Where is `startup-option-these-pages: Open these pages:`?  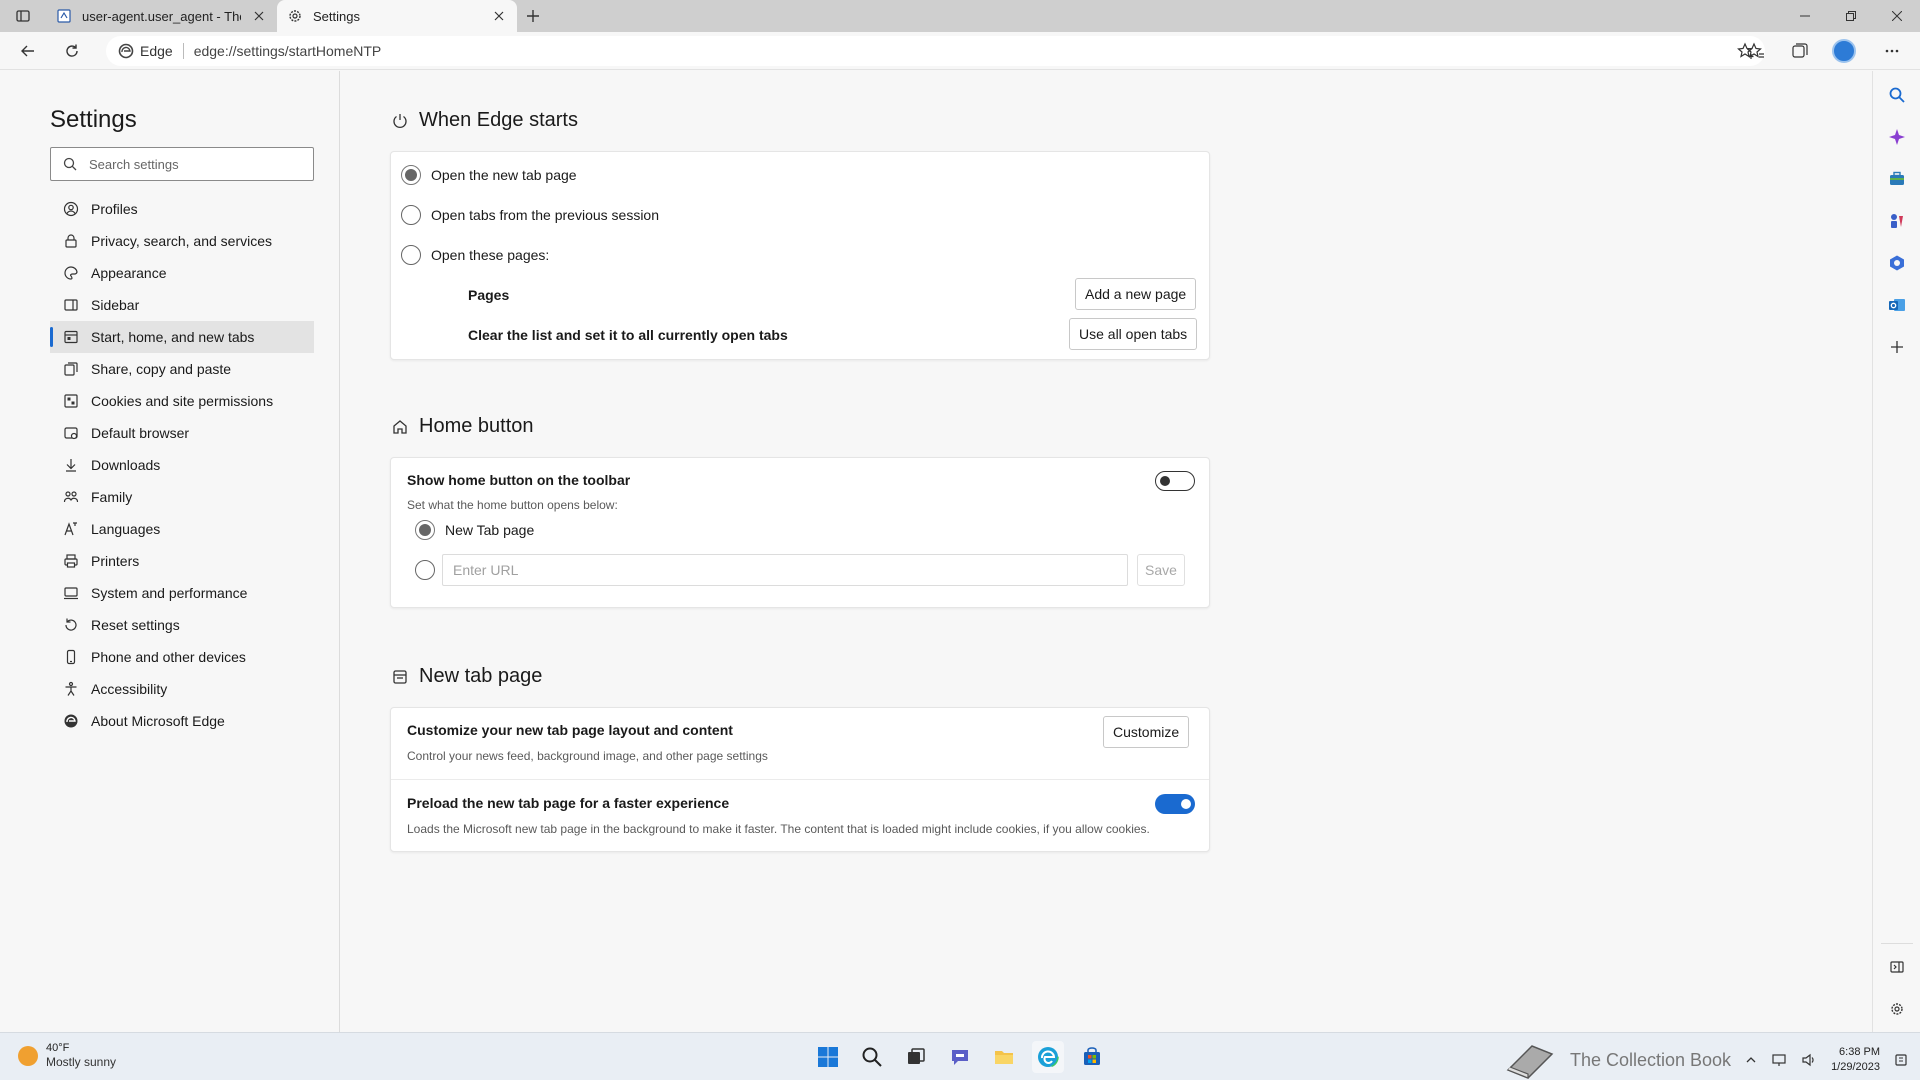 startup-option-these-pages: Open these pages: is located at coordinates (475, 255).